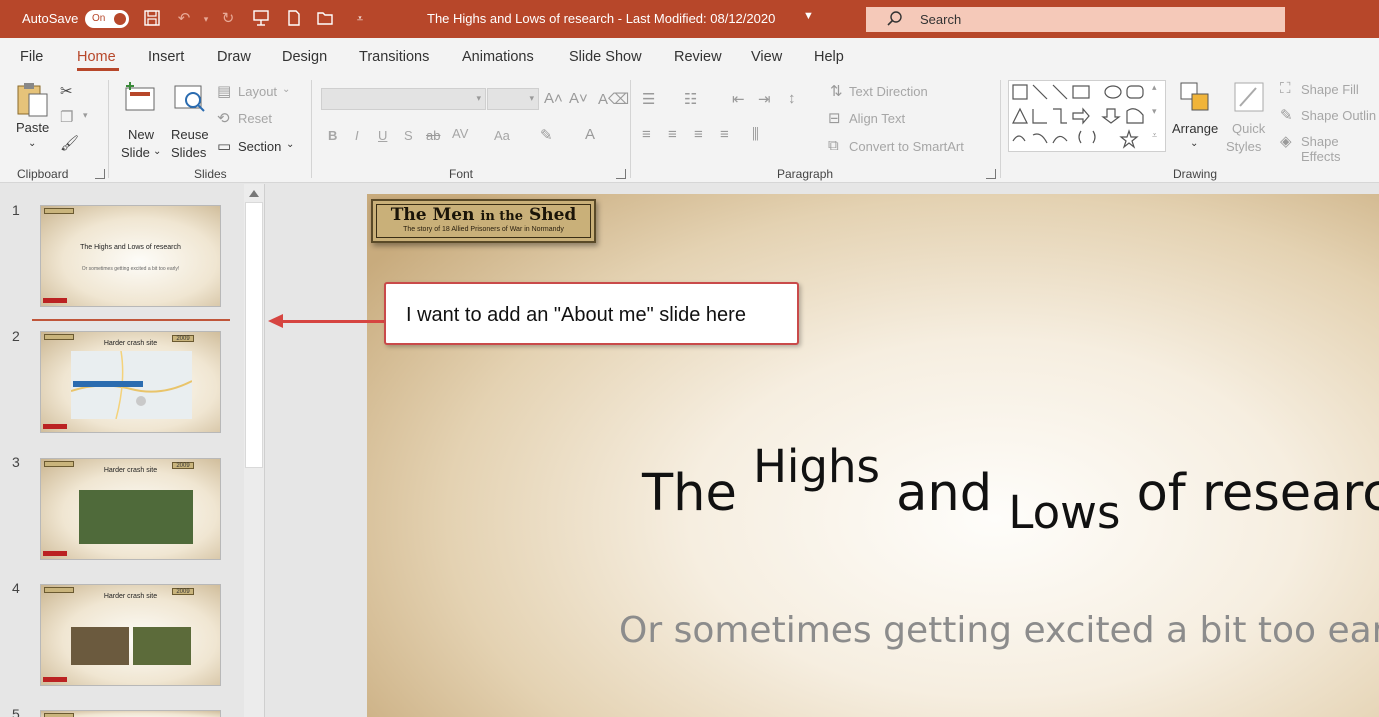 This screenshot has height=717, width=1379. Describe the element at coordinates (96, 57) in the screenshot. I see `tab-home: Home` at that location.